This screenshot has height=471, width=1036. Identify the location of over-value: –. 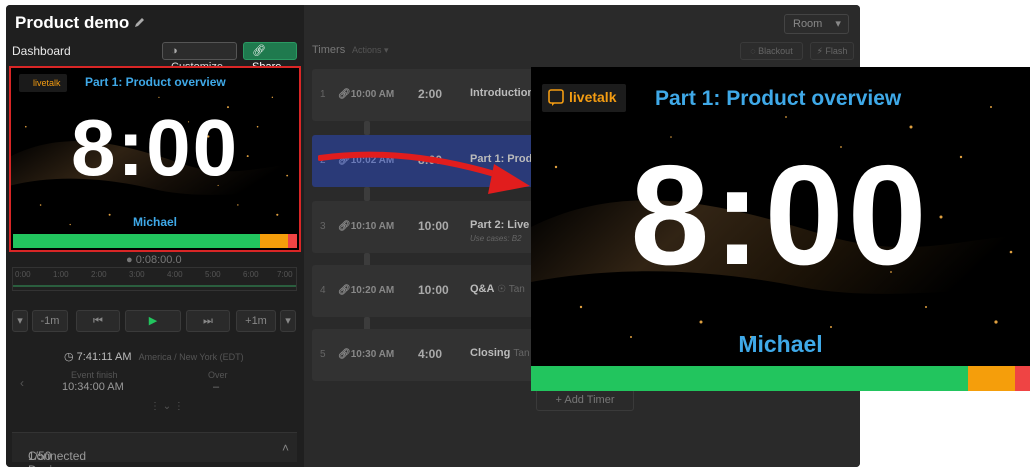
(216, 387).